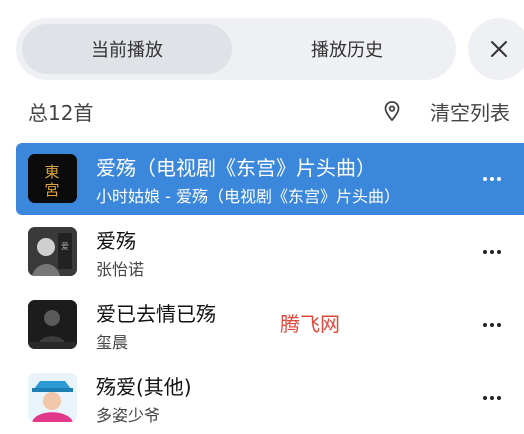  I want to click on svg-text: 爱, so click(65, 246).